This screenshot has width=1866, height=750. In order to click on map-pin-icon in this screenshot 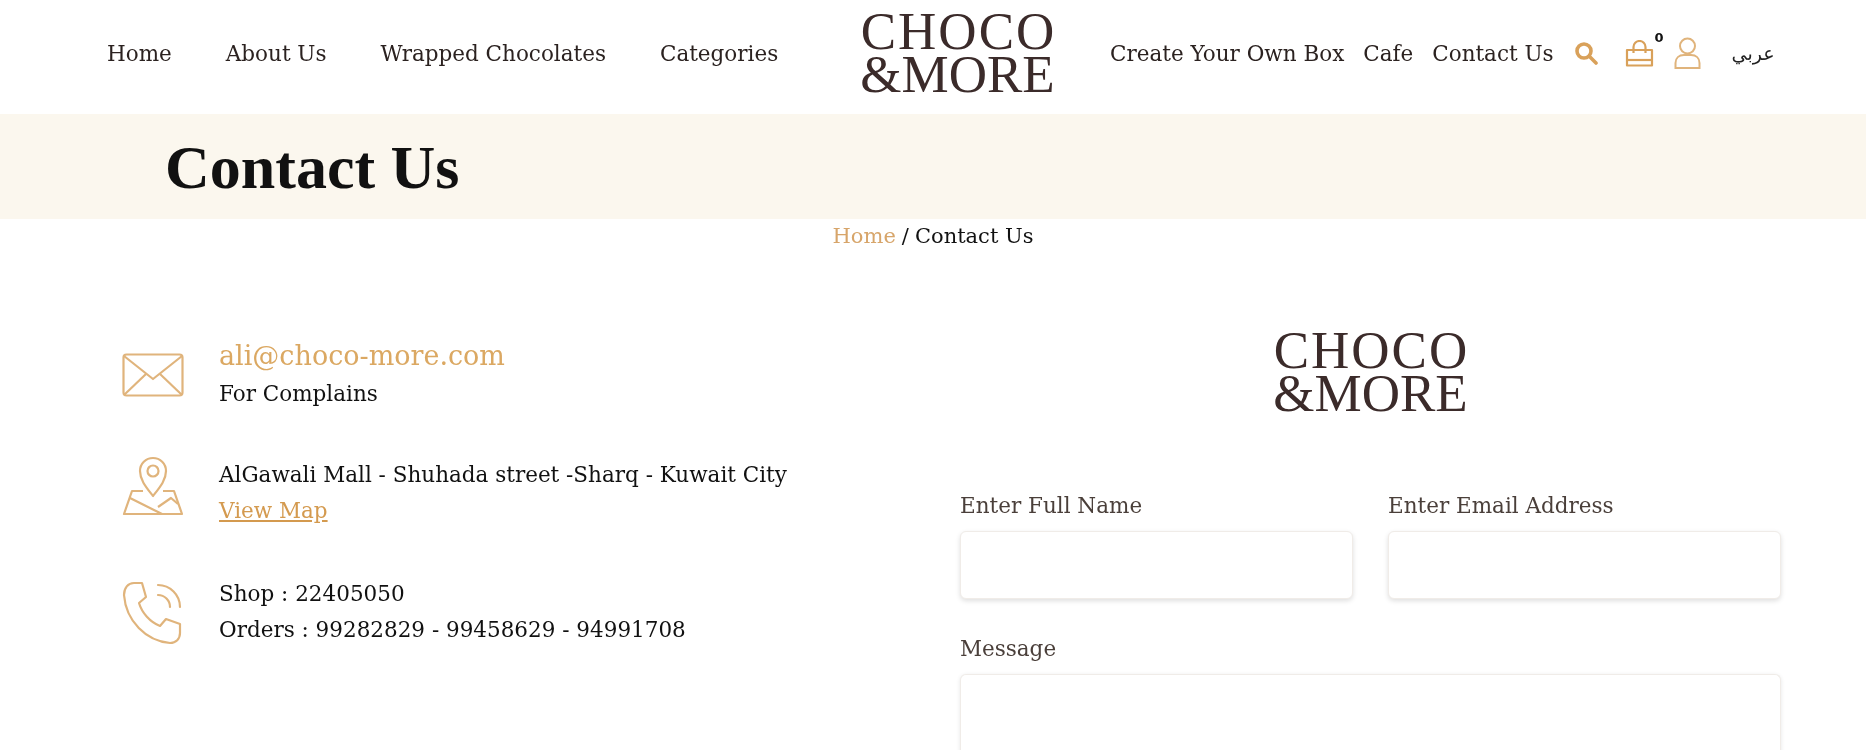, I will do `click(153, 485)`.